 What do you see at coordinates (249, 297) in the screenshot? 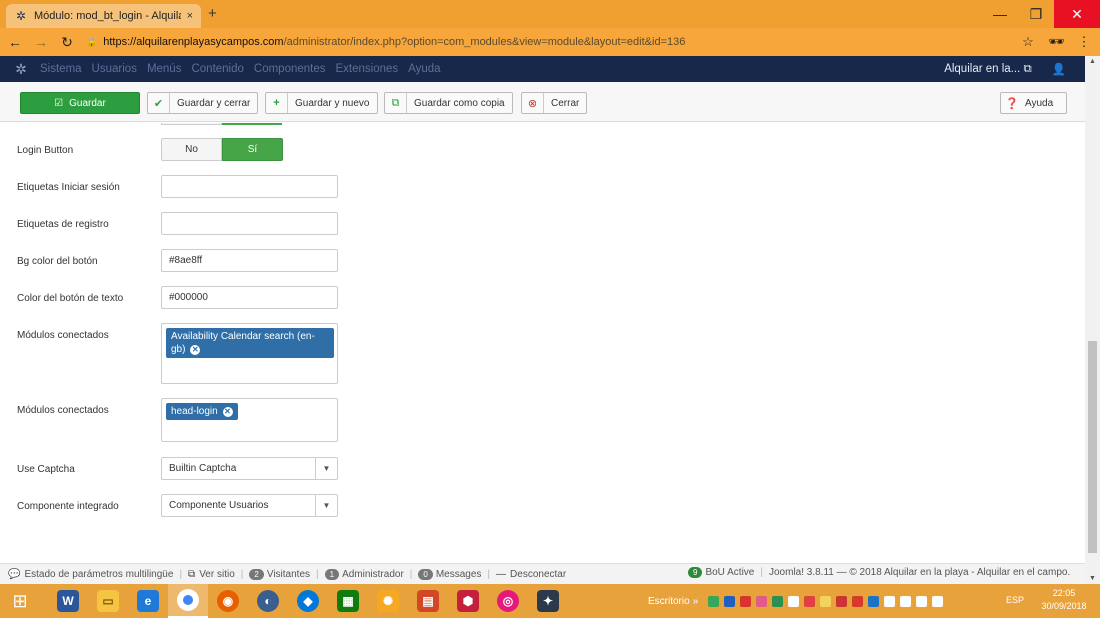
I see `text-color-input: #000000` at bounding box center [249, 297].